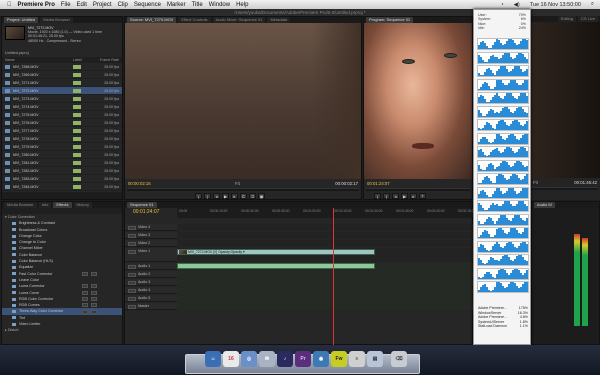 This screenshot has width=600, height=375. Describe the element at coordinates (82, 5) in the screenshot. I see `menu-edit: Edit` at that location.